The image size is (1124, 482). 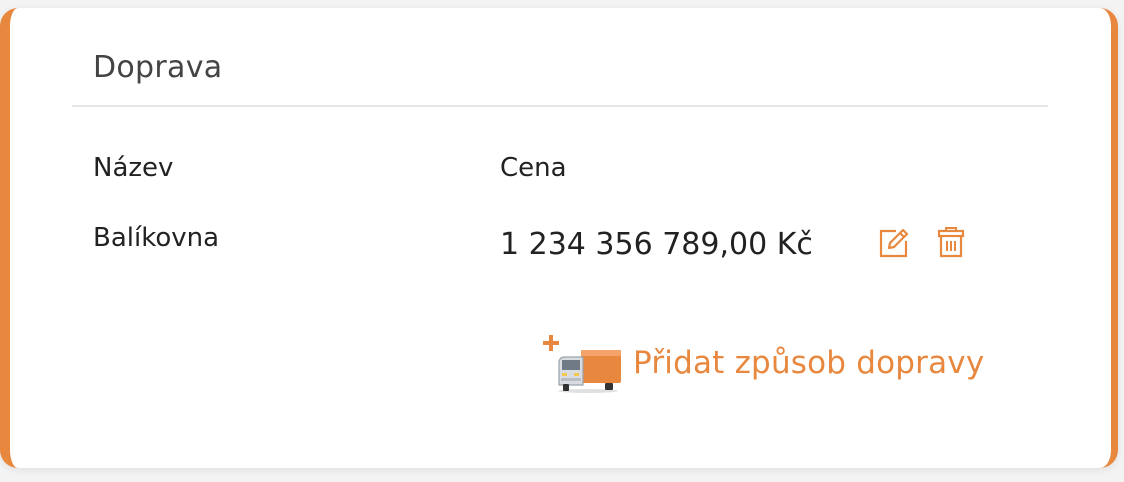 What do you see at coordinates (156, 238) in the screenshot?
I see `shipping-method-name: Balíkovna` at bounding box center [156, 238].